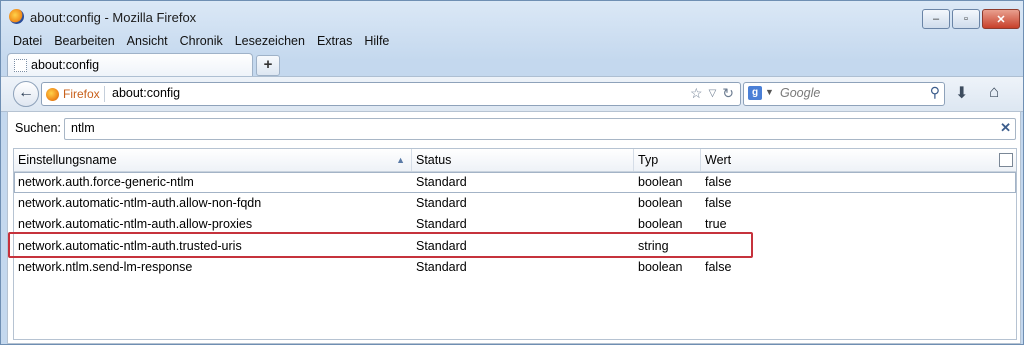  What do you see at coordinates (38, 128) in the screenshot?
I see `filter-label: Suchen:` at bounding box center [38, 128].